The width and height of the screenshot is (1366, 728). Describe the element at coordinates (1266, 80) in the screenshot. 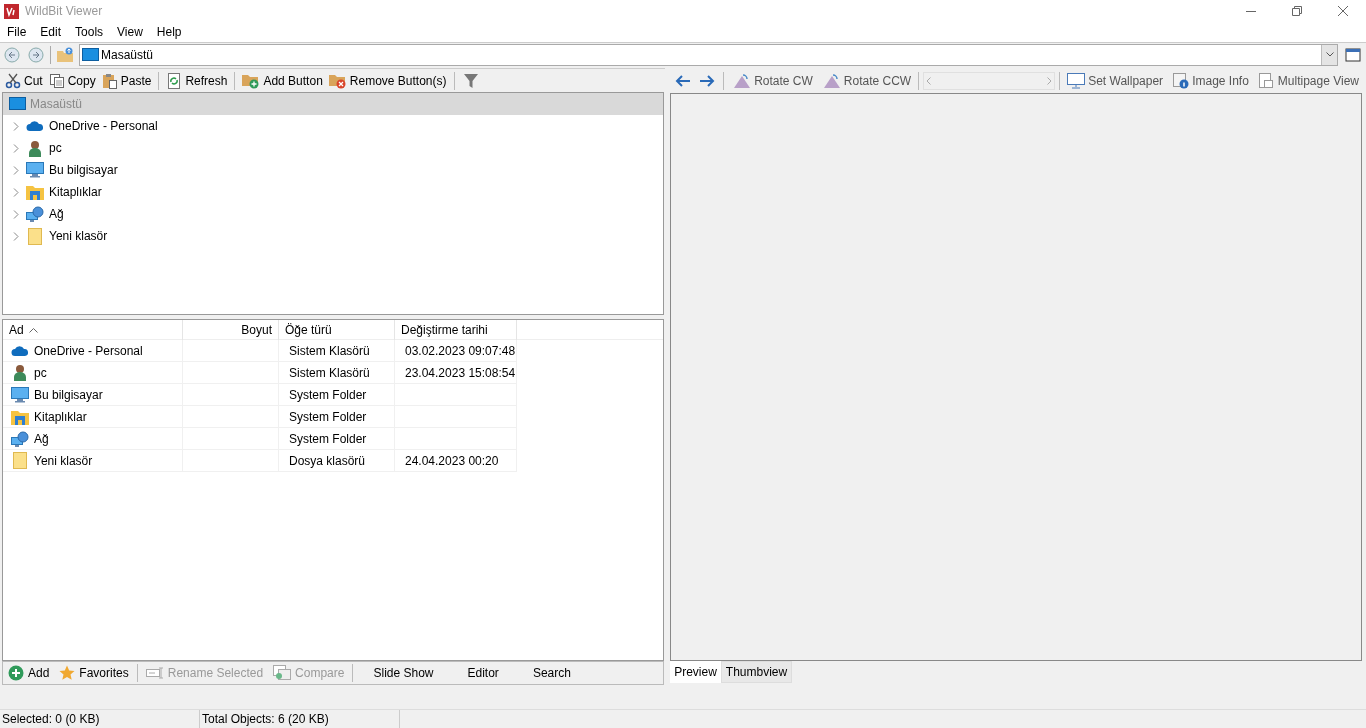

I see `pages-icon` at that location.